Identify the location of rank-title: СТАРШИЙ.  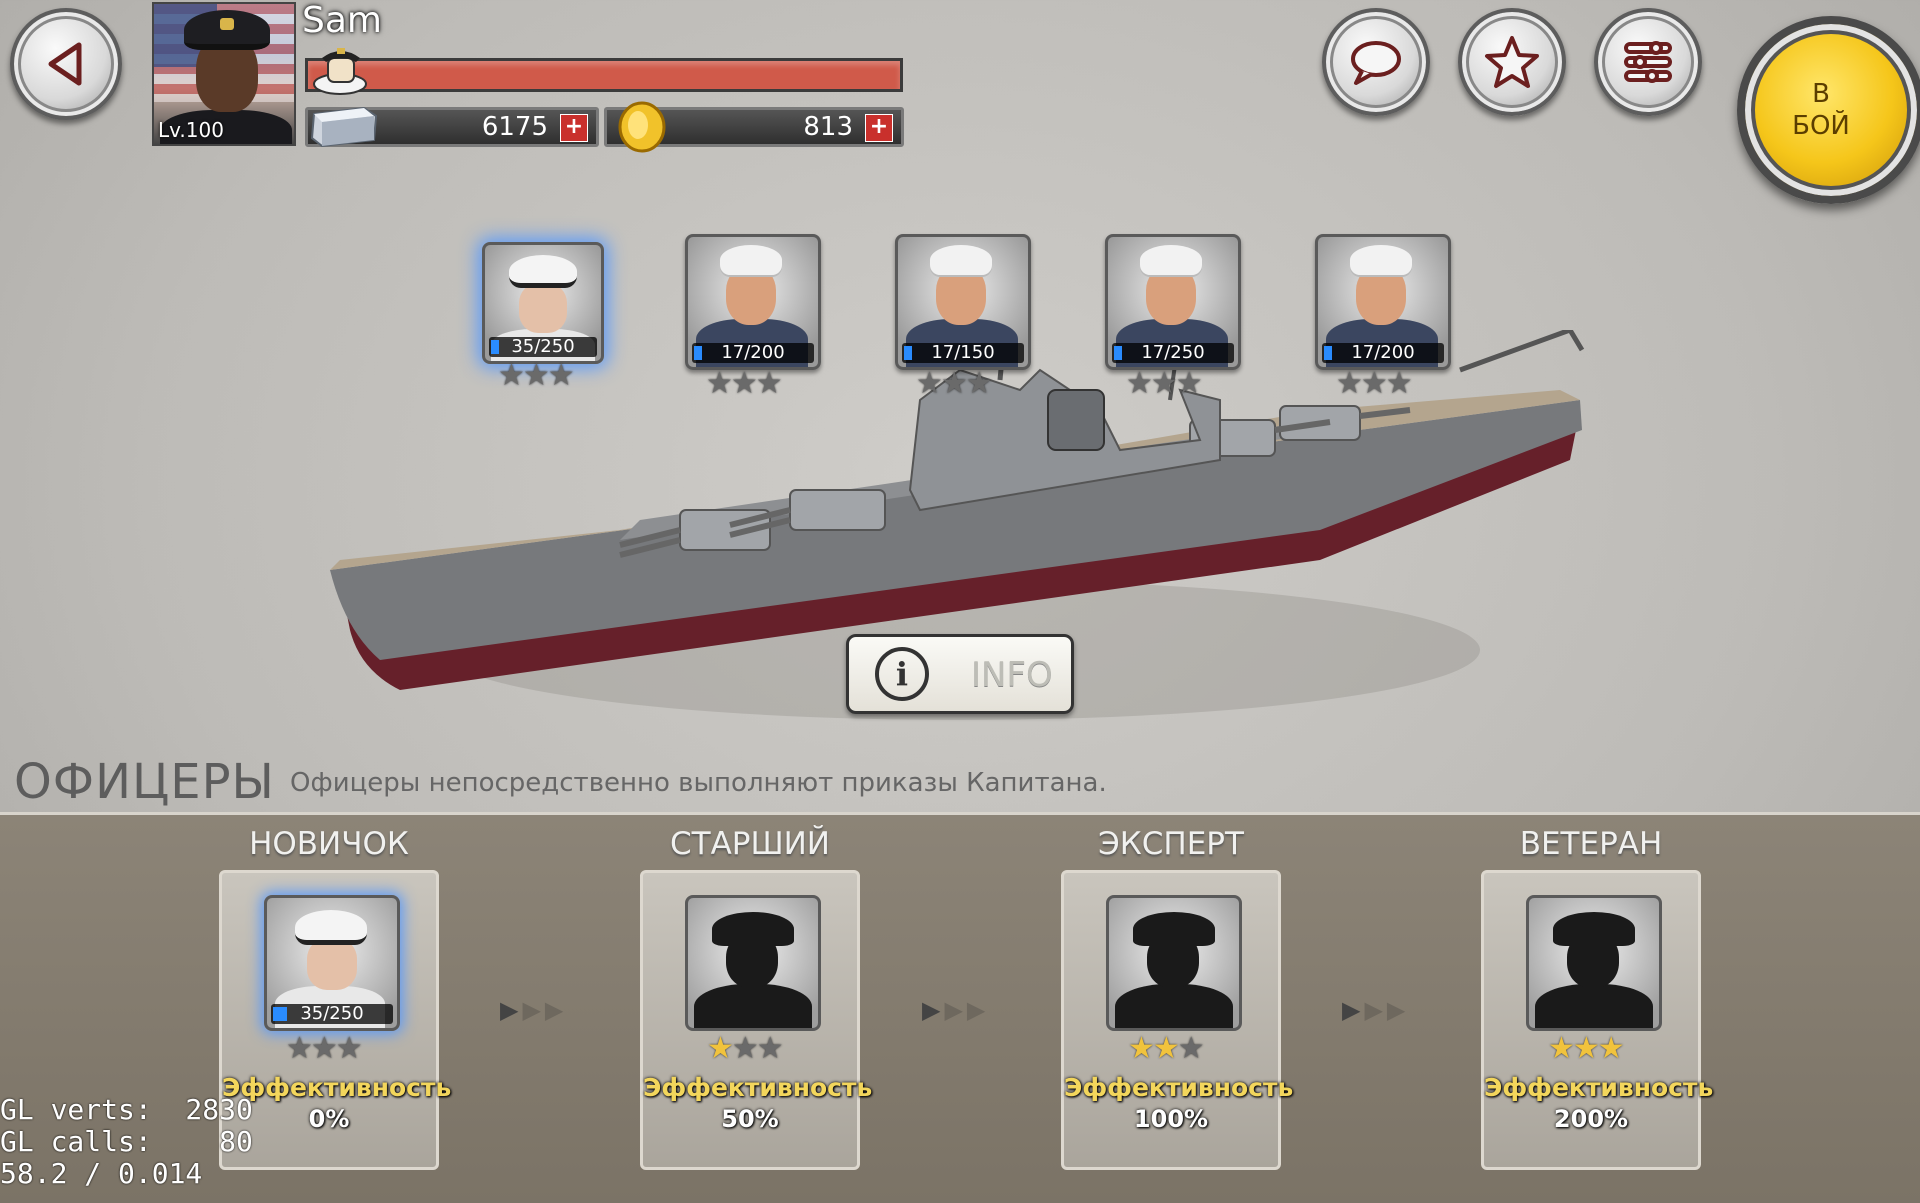
(749, 844).